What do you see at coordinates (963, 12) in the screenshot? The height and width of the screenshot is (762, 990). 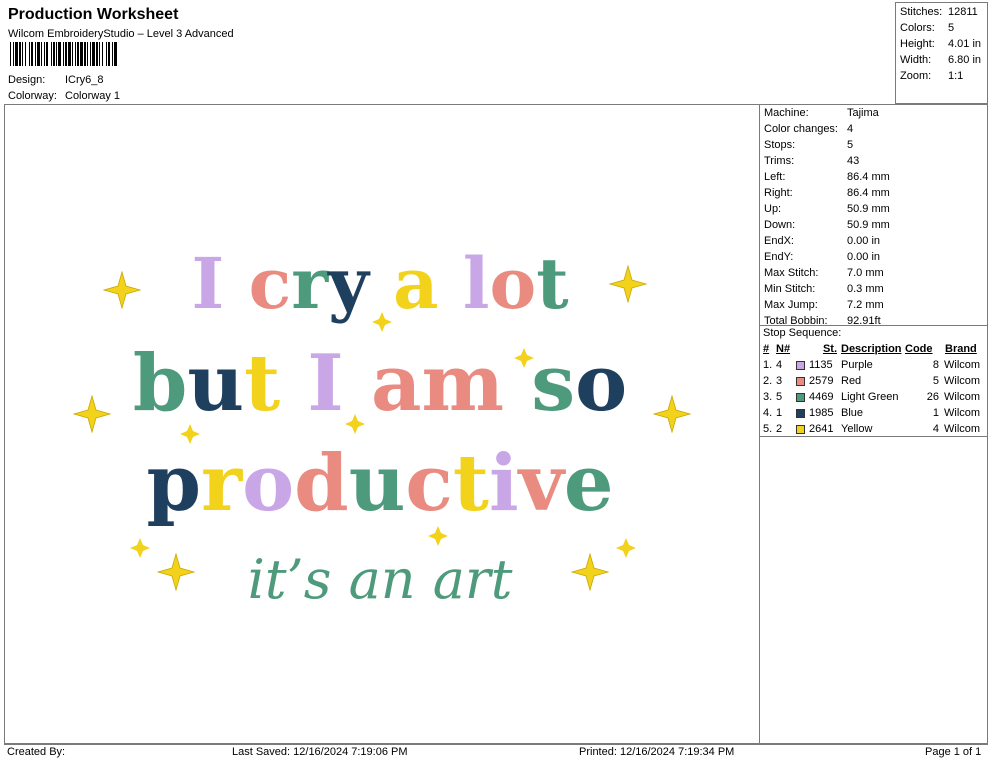 I see `stitches-value: 12811` at bounding box center [963, 12].